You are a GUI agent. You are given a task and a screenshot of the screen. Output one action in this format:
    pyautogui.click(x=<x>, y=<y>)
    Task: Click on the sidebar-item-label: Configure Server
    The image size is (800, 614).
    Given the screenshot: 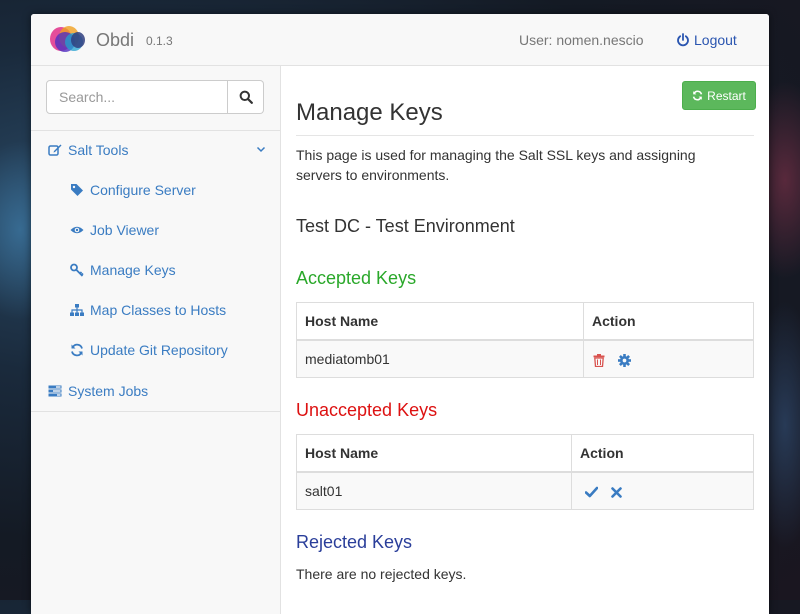 What is the action you would take?
    pyautogui.click(x=143, y=190)
    